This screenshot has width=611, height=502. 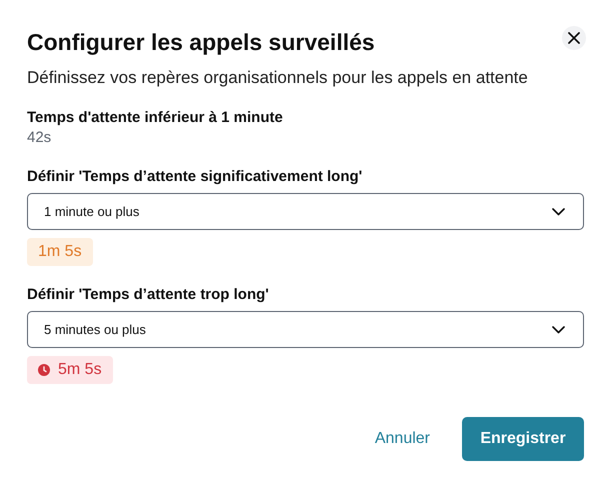 I want to click on close-button, so click(x=574, y=38).